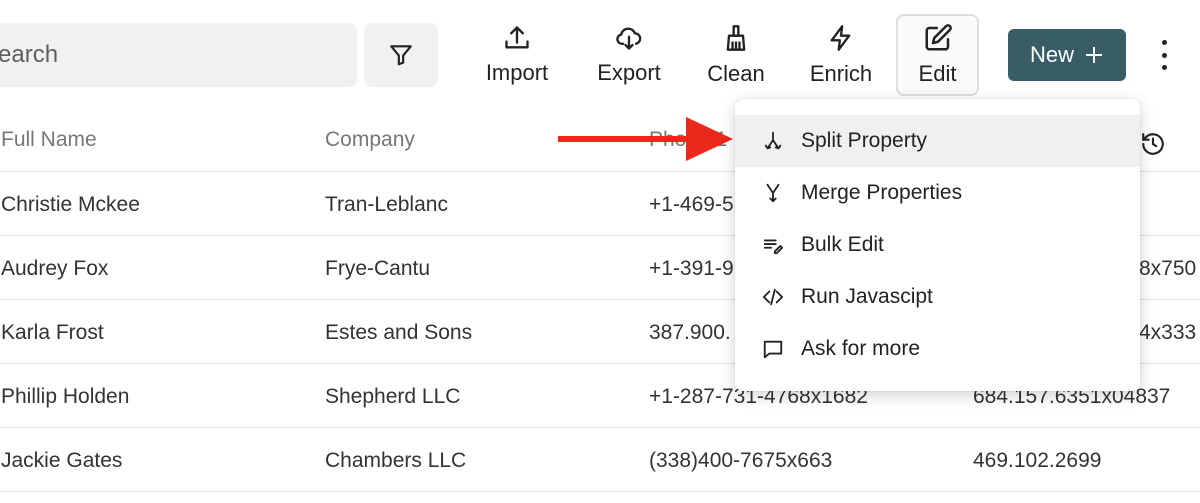 Image resolution: width=1200 pixels, height=503 pixels. I want to click on menu-item-label: Bulk Edit, so click(842, 244).